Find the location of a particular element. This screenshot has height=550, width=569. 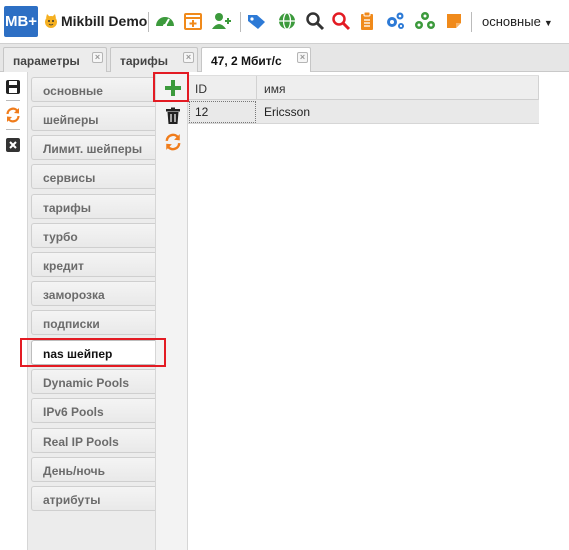

category-dynamic-pools: Dynamic Pools is located at coordinates (93, 381).